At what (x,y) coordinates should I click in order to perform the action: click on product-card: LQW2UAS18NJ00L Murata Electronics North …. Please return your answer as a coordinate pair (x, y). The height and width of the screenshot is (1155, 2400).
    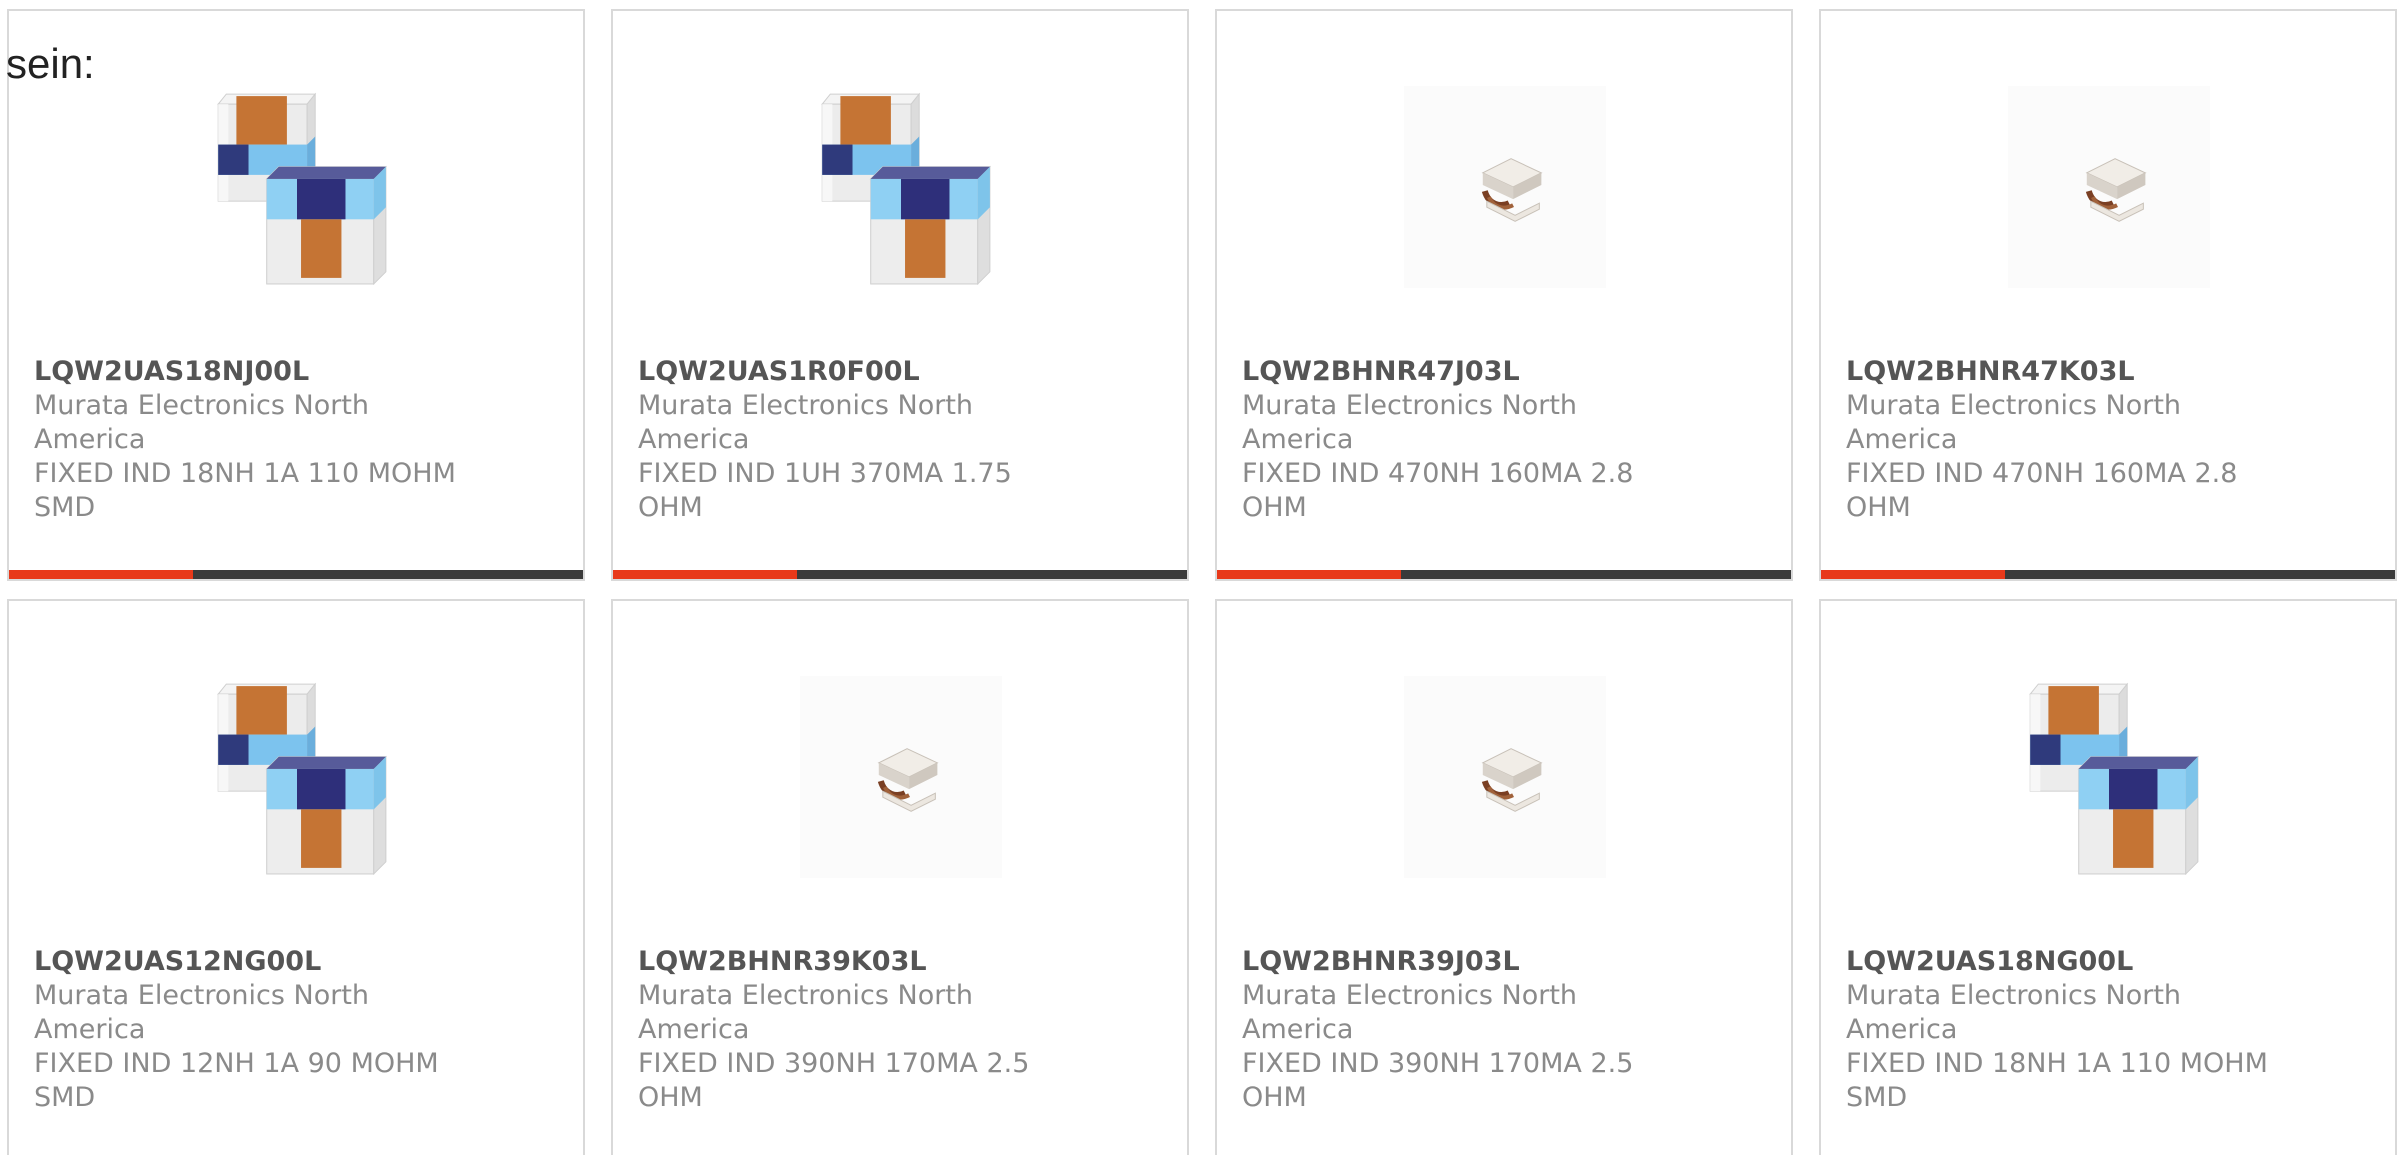
    Looking at the image, I should click on (296, 295).